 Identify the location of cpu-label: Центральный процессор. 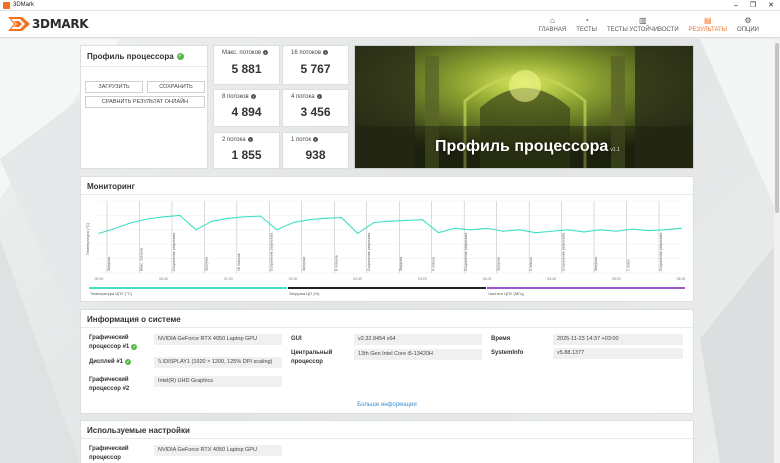
(312, 357).